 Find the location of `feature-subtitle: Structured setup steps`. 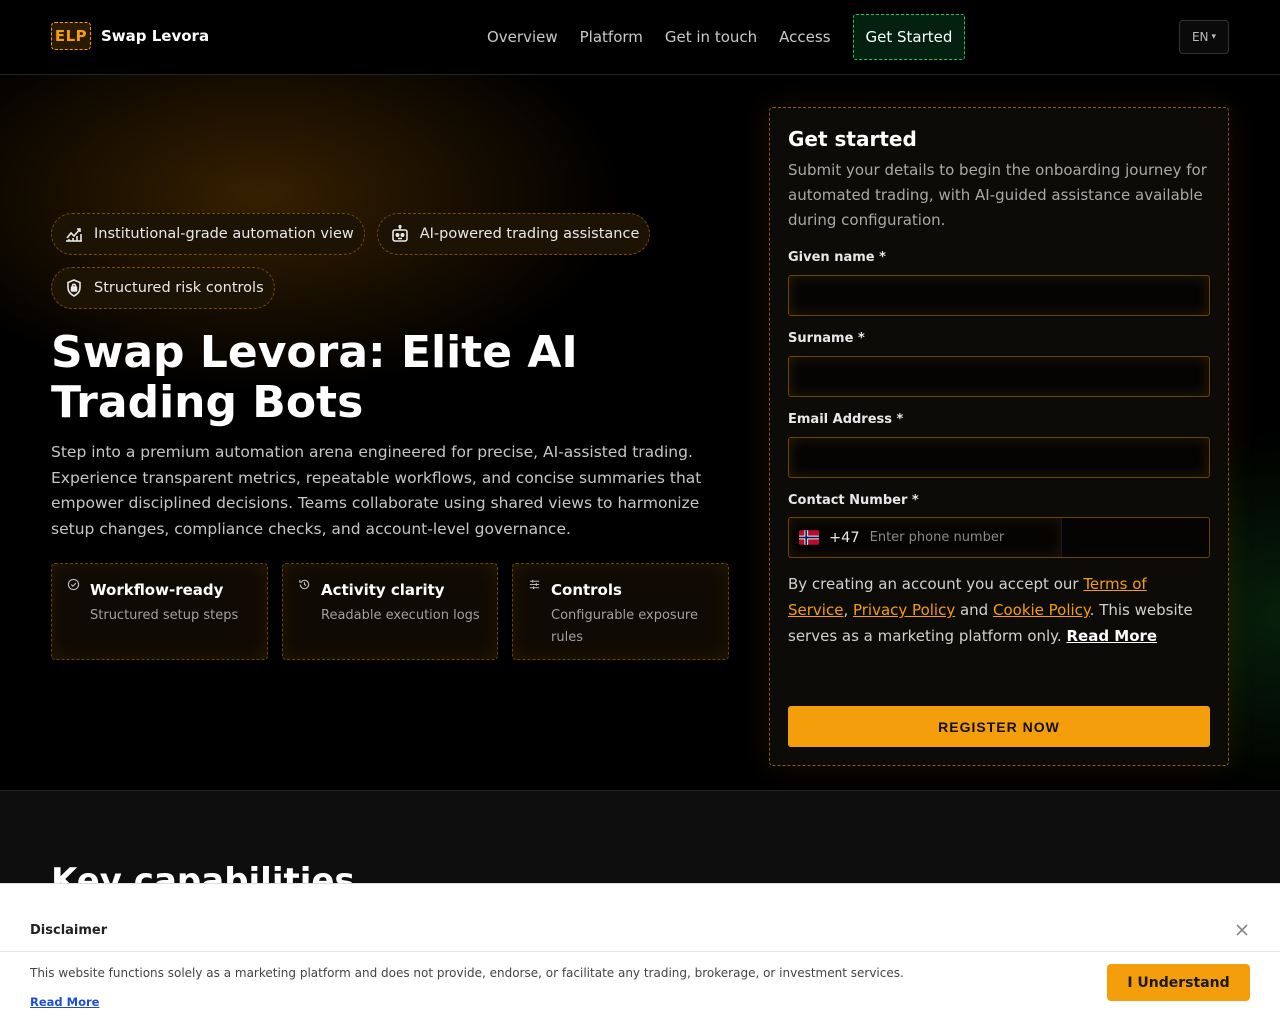

feature-subtitle: Structured setup steps is located at coordinates (164, 615).